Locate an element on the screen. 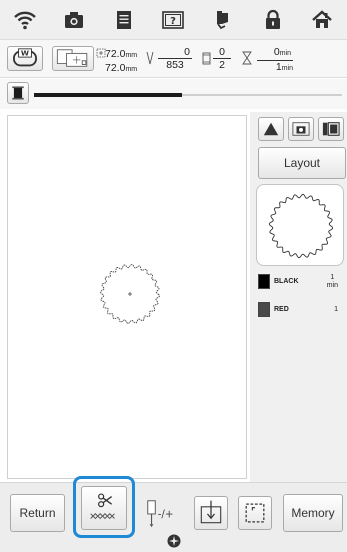 This screenshot has width=347, height=552. preview-canvas is located at coordinates (130, 294).